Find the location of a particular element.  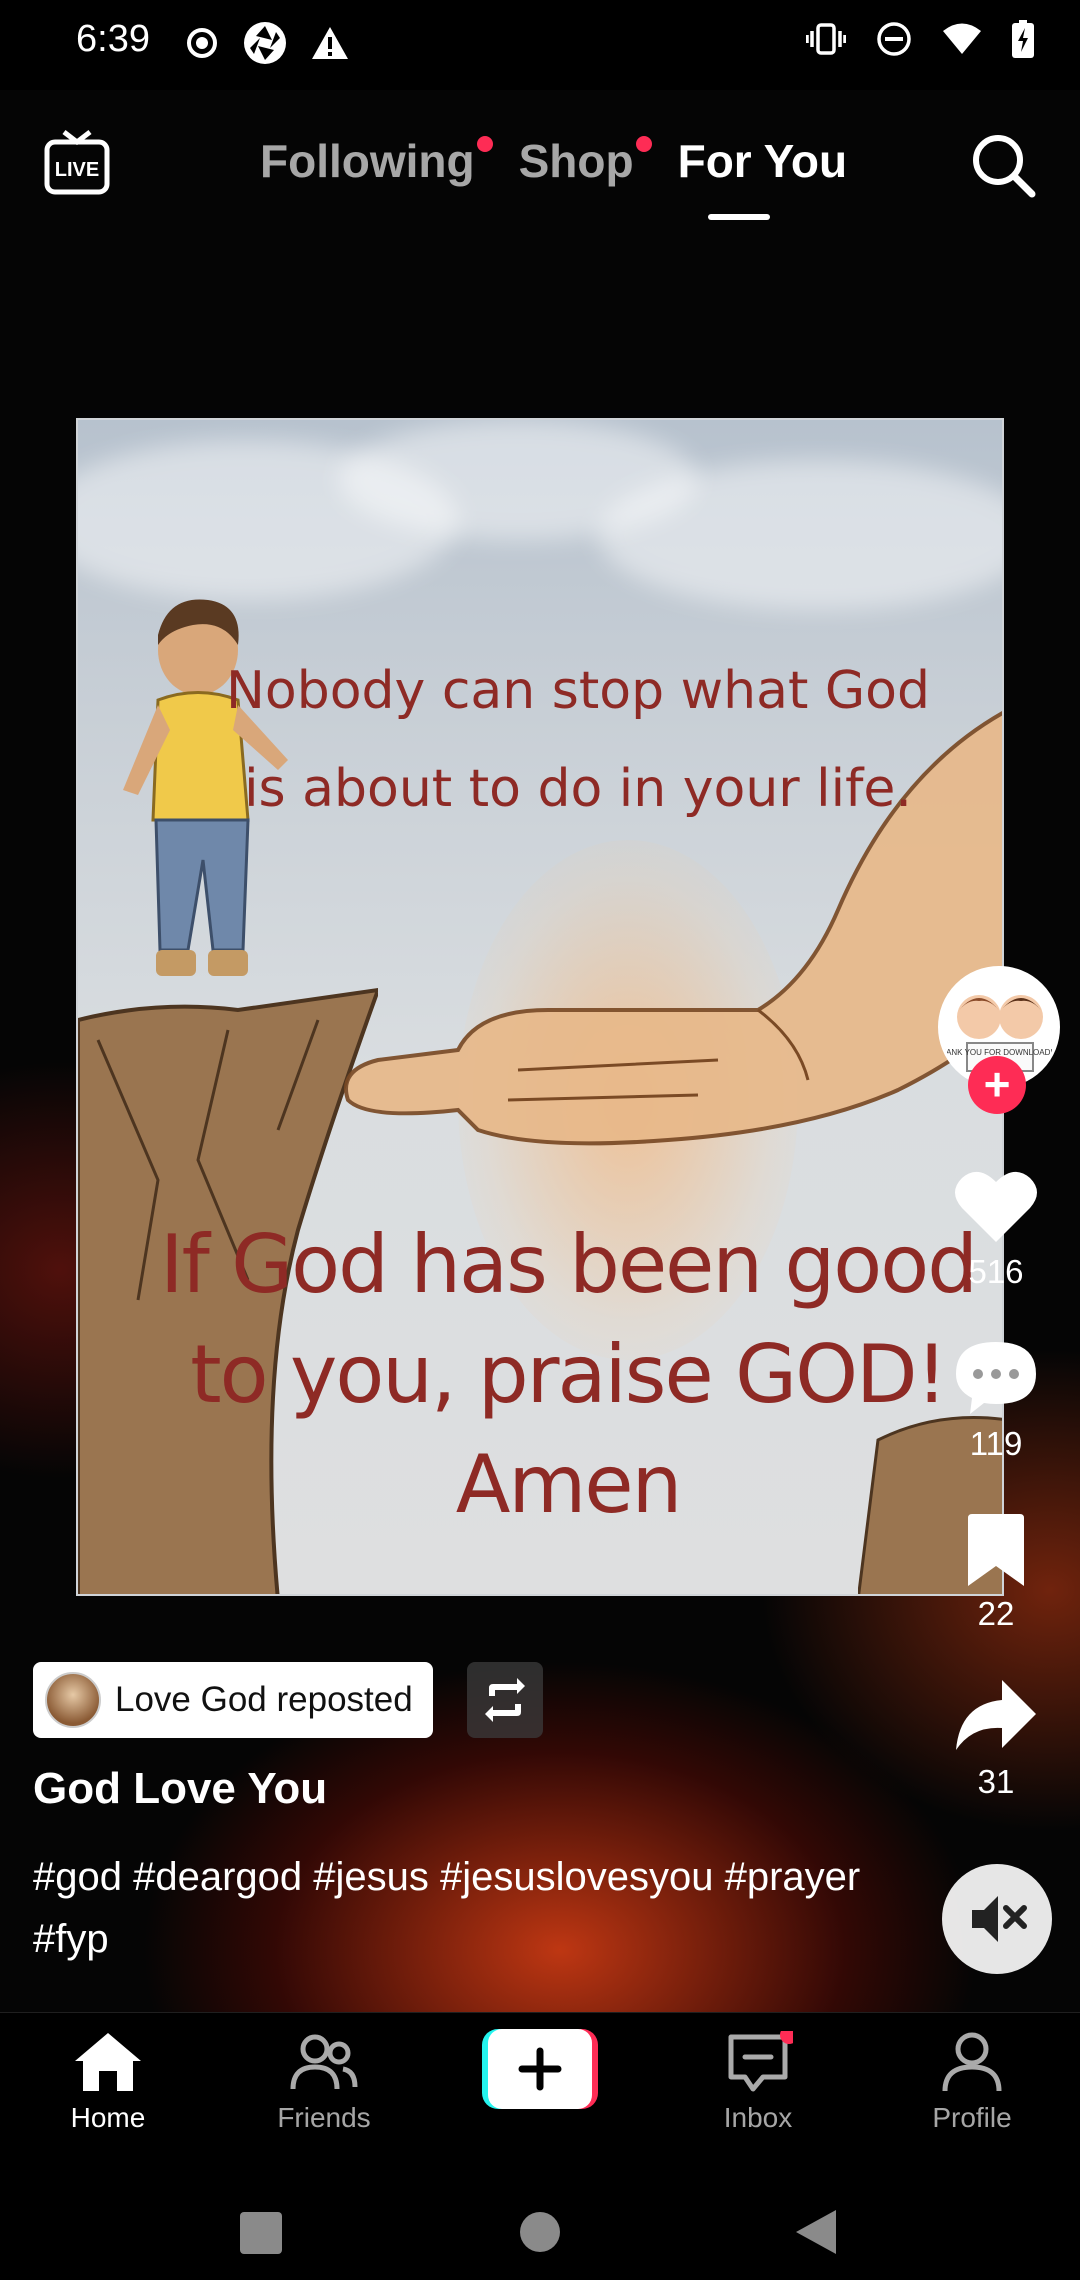

home-circle-button is located at coordinates (540, 2232).